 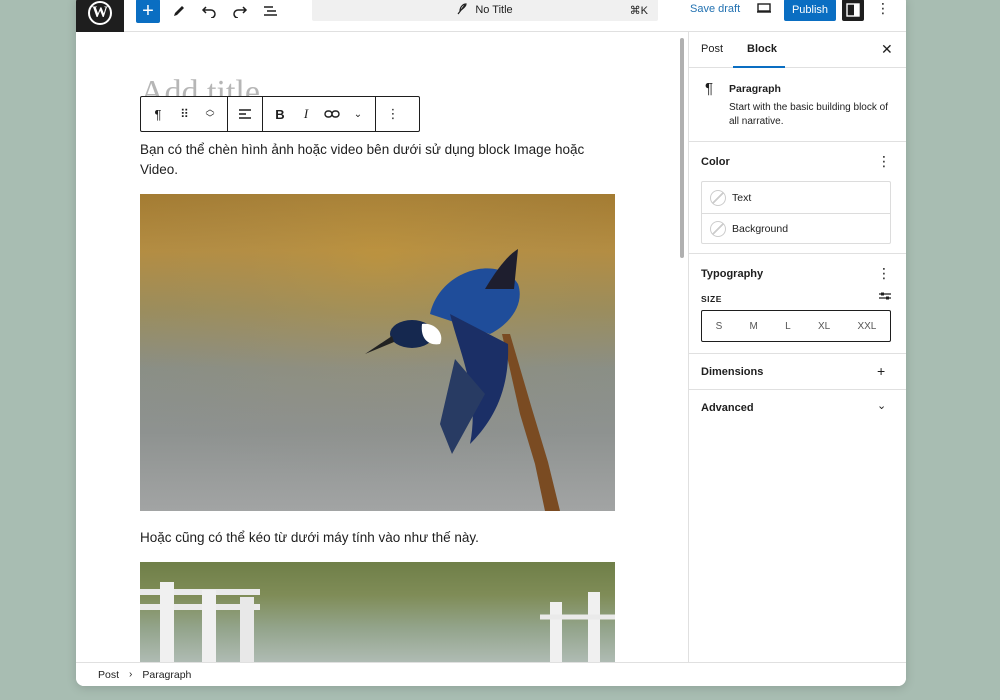 I want to click on block-options-button: ⋮, so click(x=393, y=114).